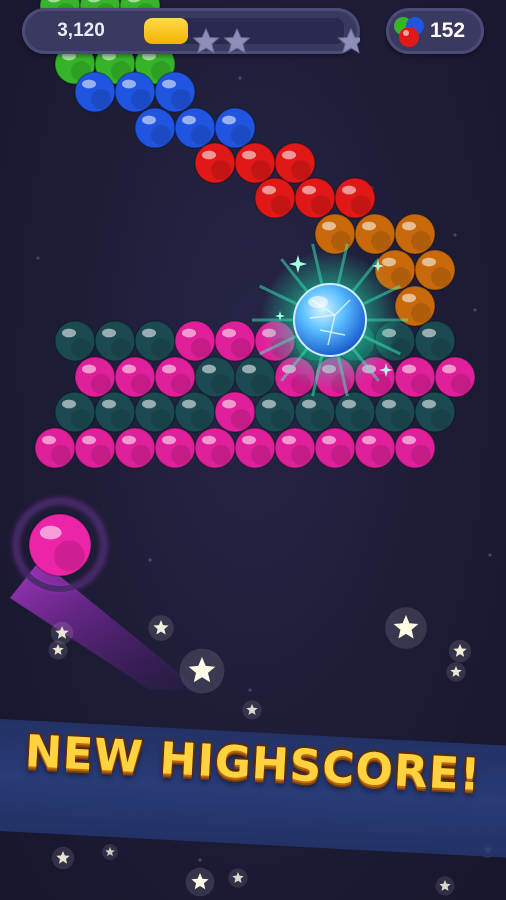  What do you see at coordinates (330, 320) in the screenshot?
I see `crystal-ice-bubble` at bounding box center [330, 320].